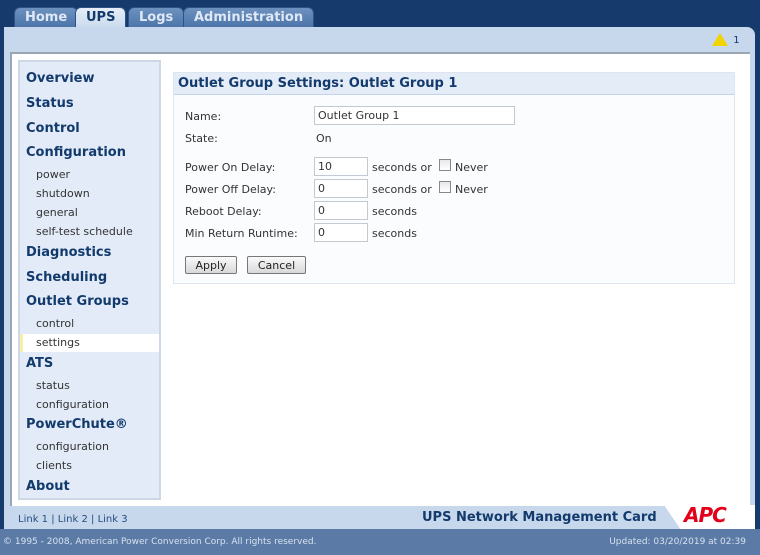 This screenshot has height=555, width=760. Describe the element at coordinates (72, 404) in the screenshot. I see `sidebar-subitem-ats-configuration: configuration` at that location.